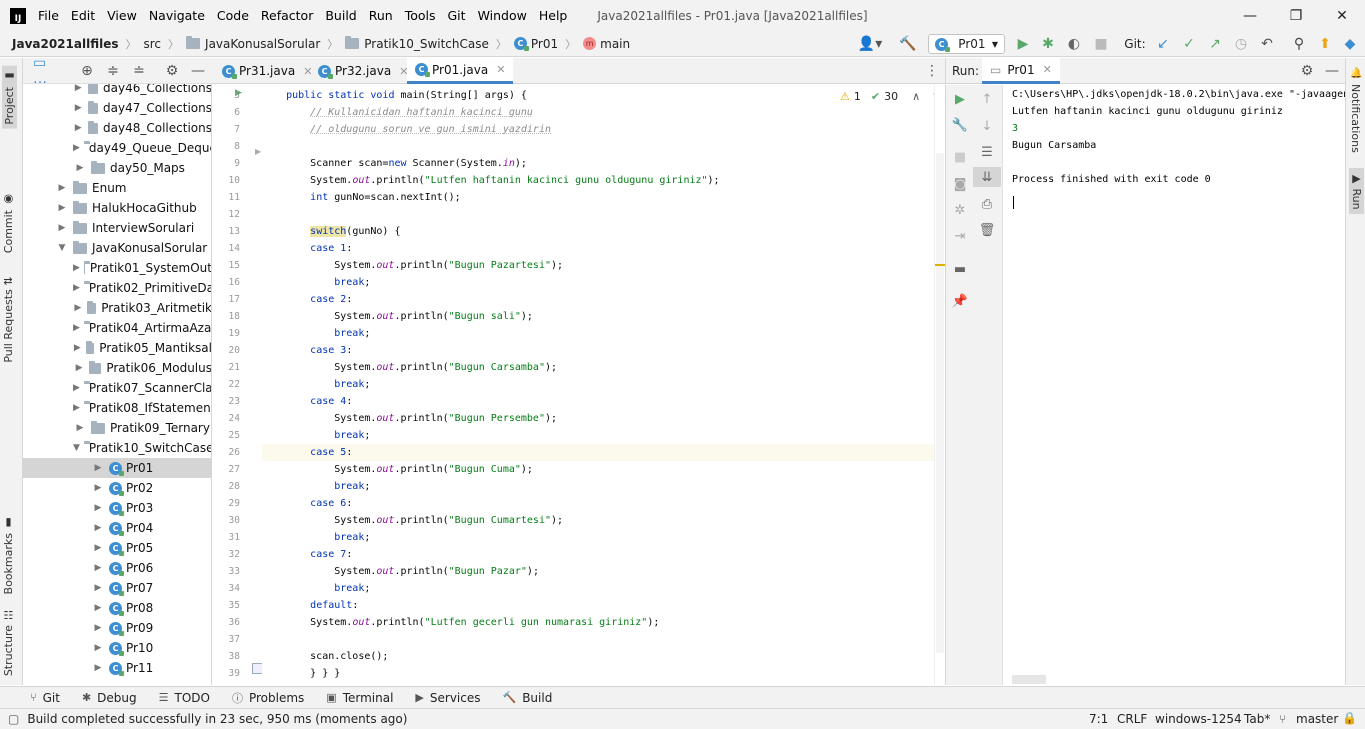 This screenshot has width=1365, height=729. I want to click on git-update-icon: ↙, so click(1163, 44).